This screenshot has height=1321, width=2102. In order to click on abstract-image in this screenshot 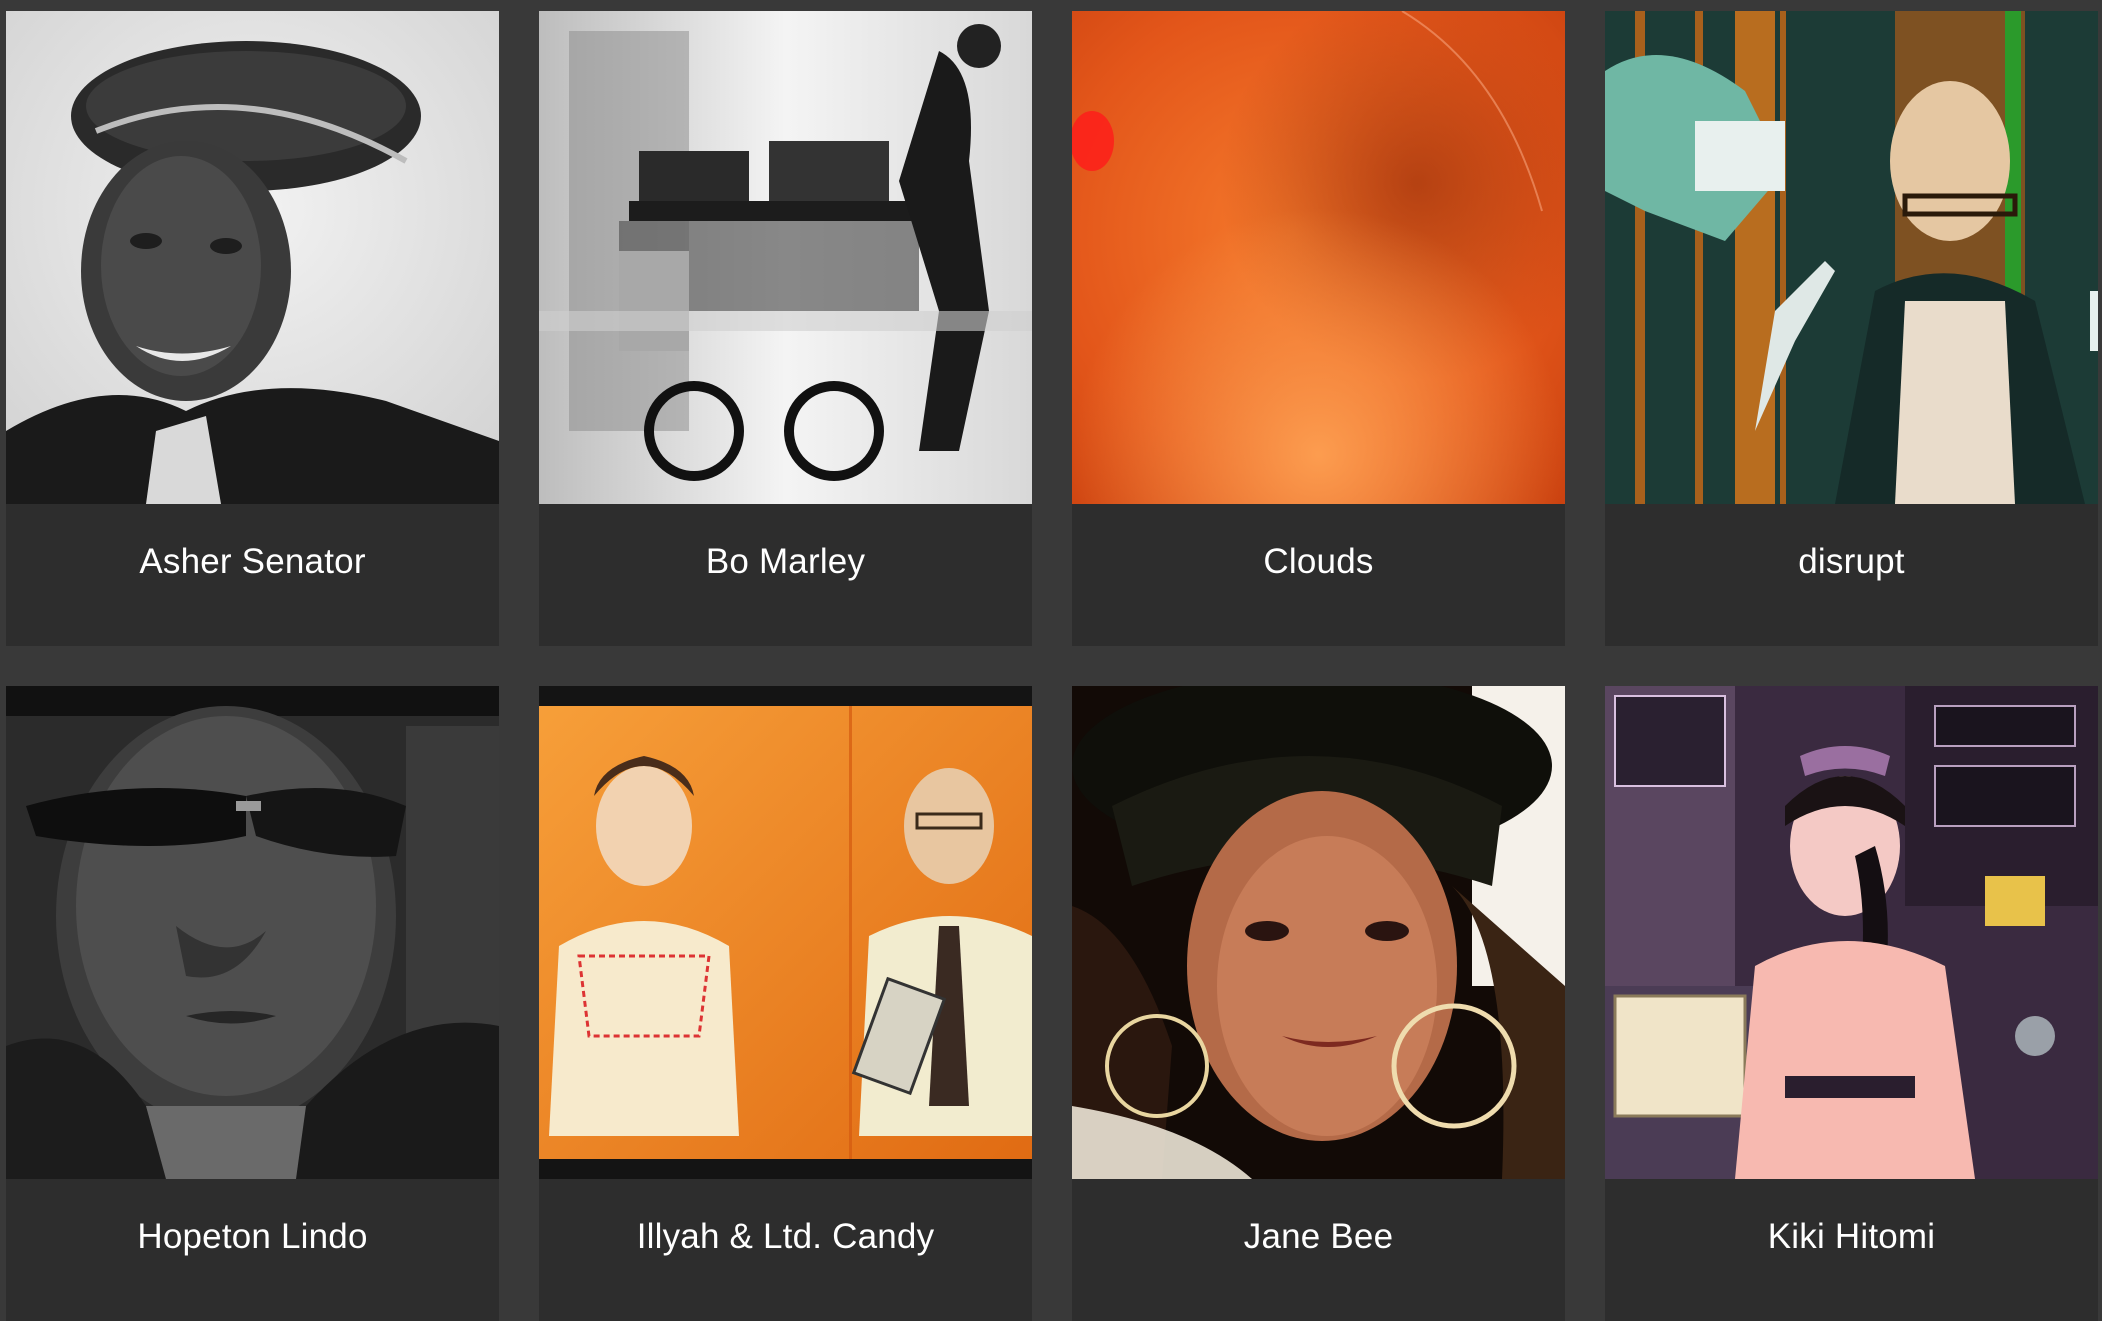, I will do `click(1318, 257)`.